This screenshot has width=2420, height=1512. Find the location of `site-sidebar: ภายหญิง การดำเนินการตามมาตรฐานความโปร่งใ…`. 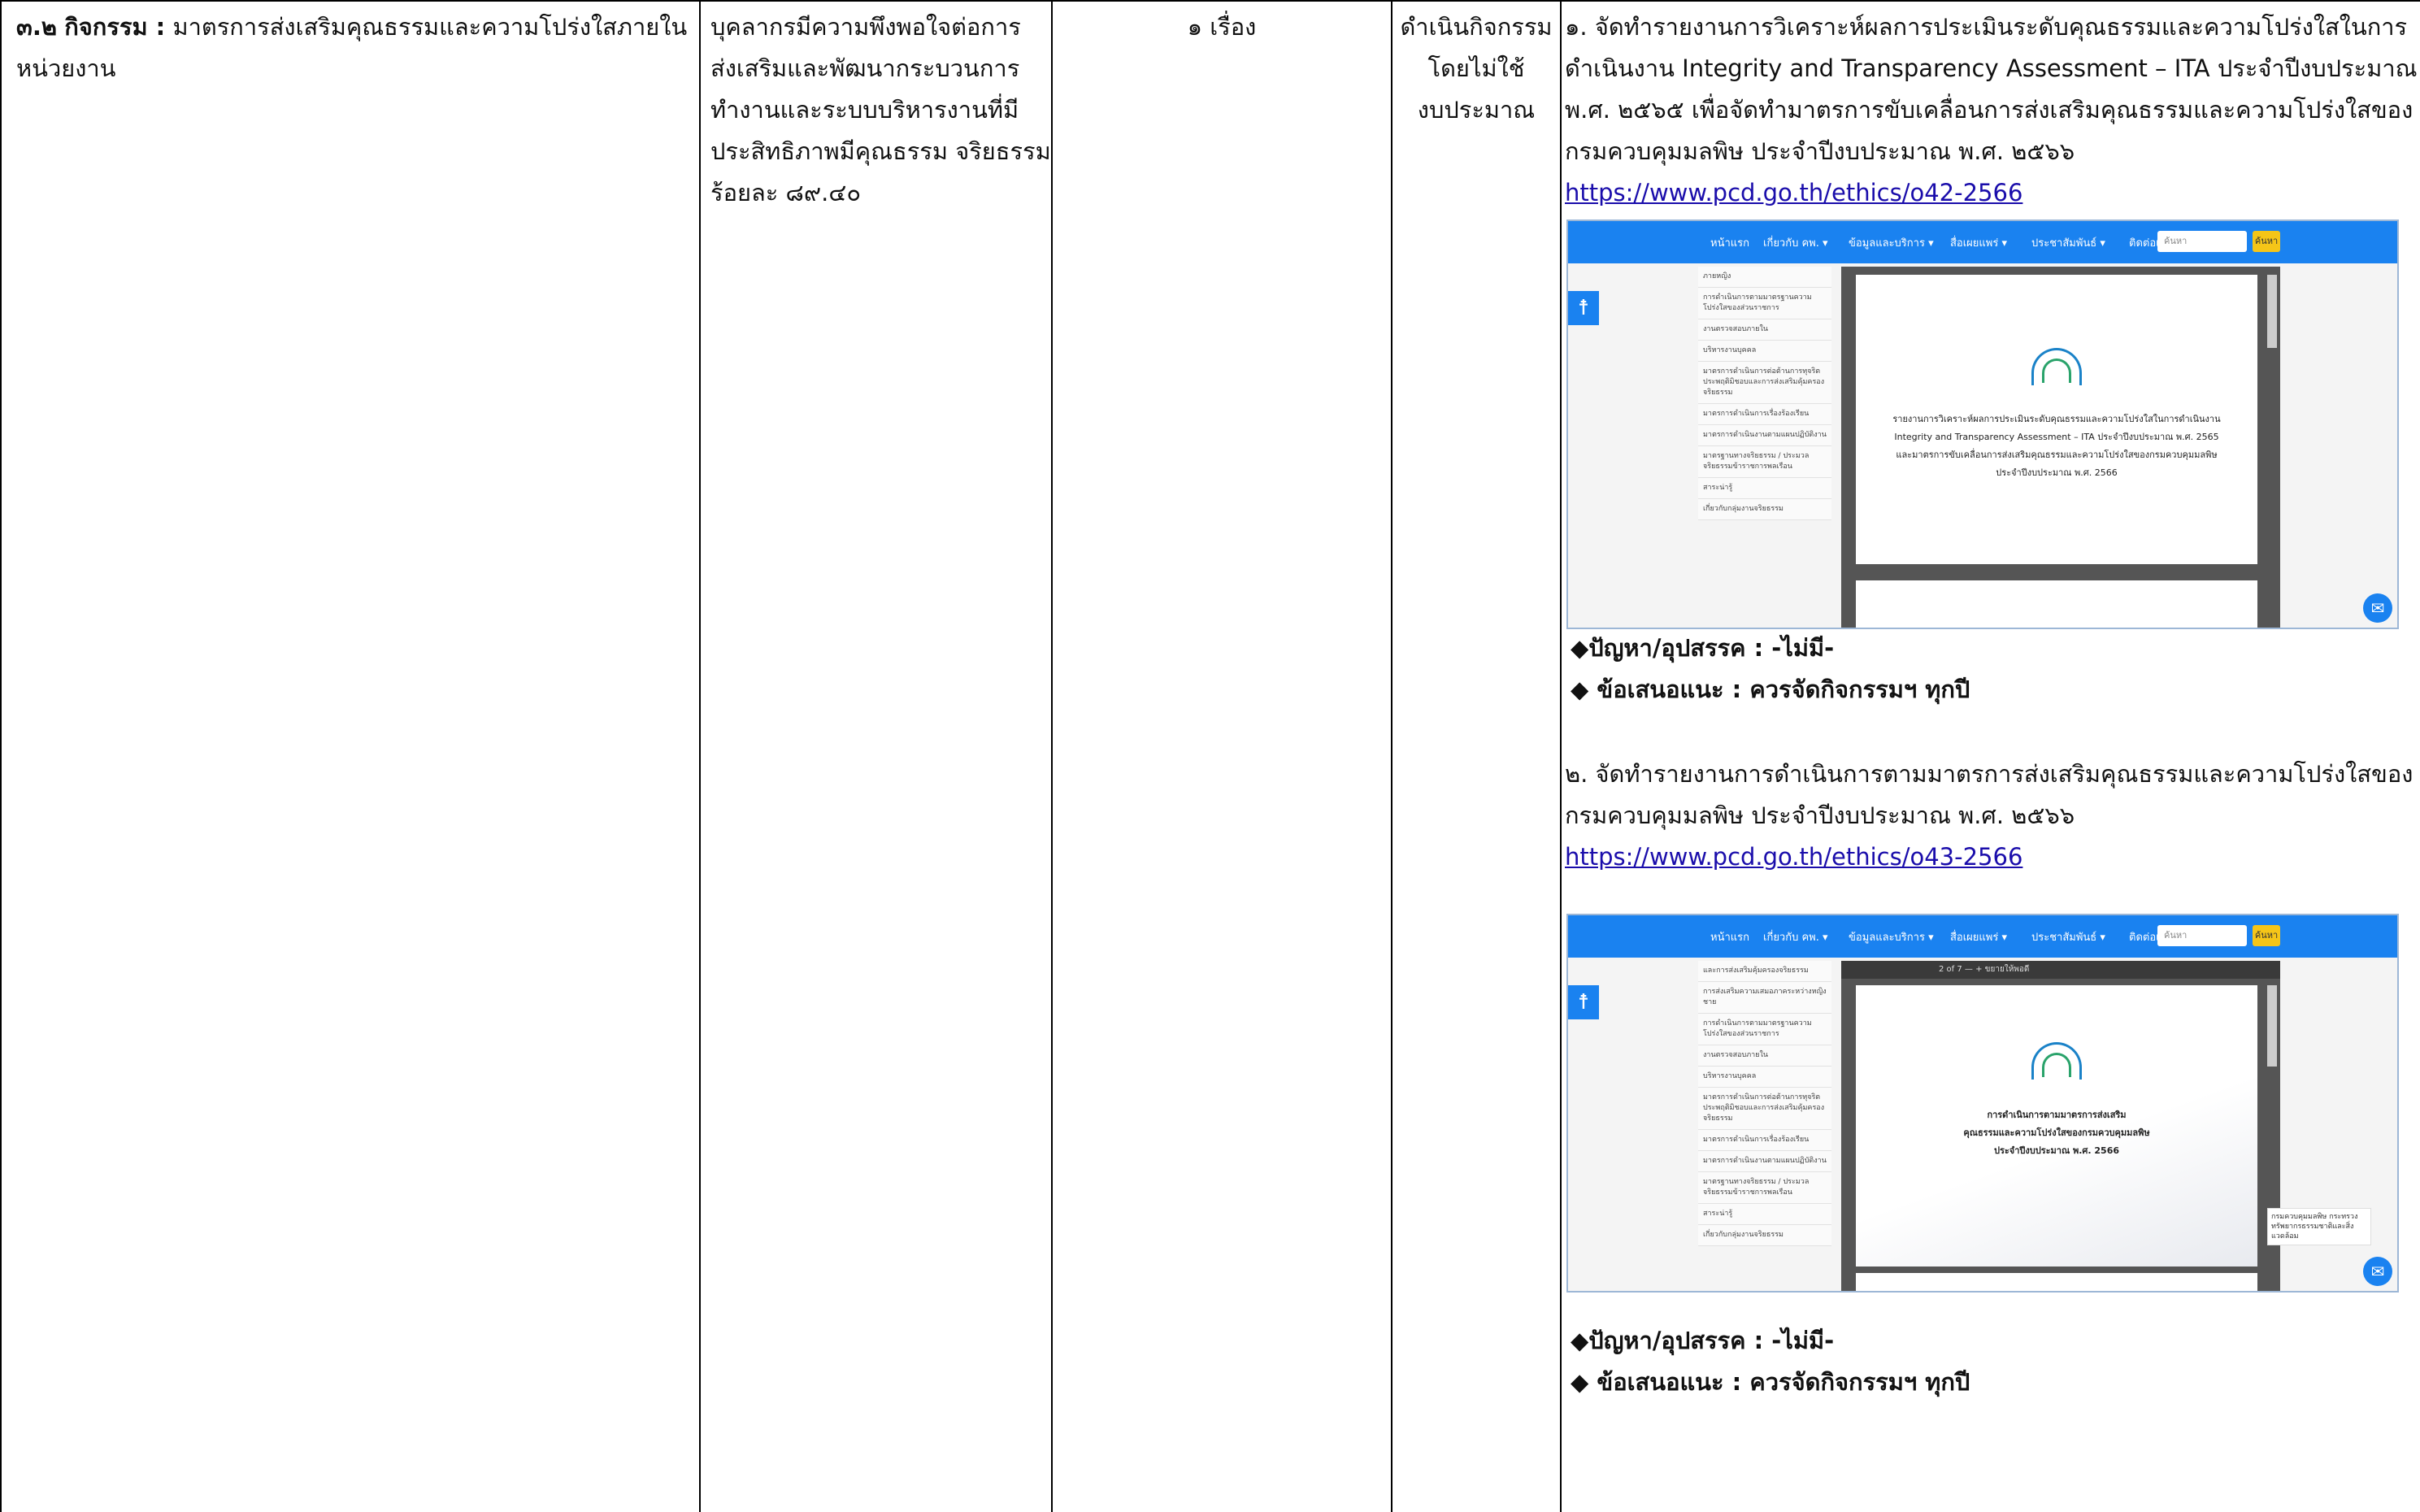

site-sidebar: ภายหญิง การดำเนินการตามมาตรฐานความโปร่งใ… is located at coordinates (1764, 393).